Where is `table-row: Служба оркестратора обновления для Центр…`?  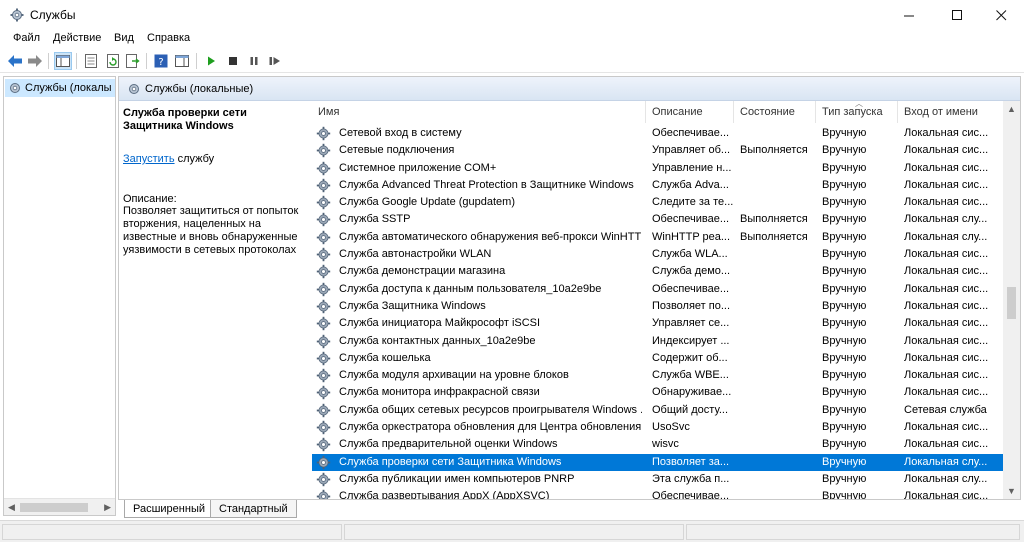 table-row: Служба оркестратора обновления для Центр… is located at coordinates (658, 427).